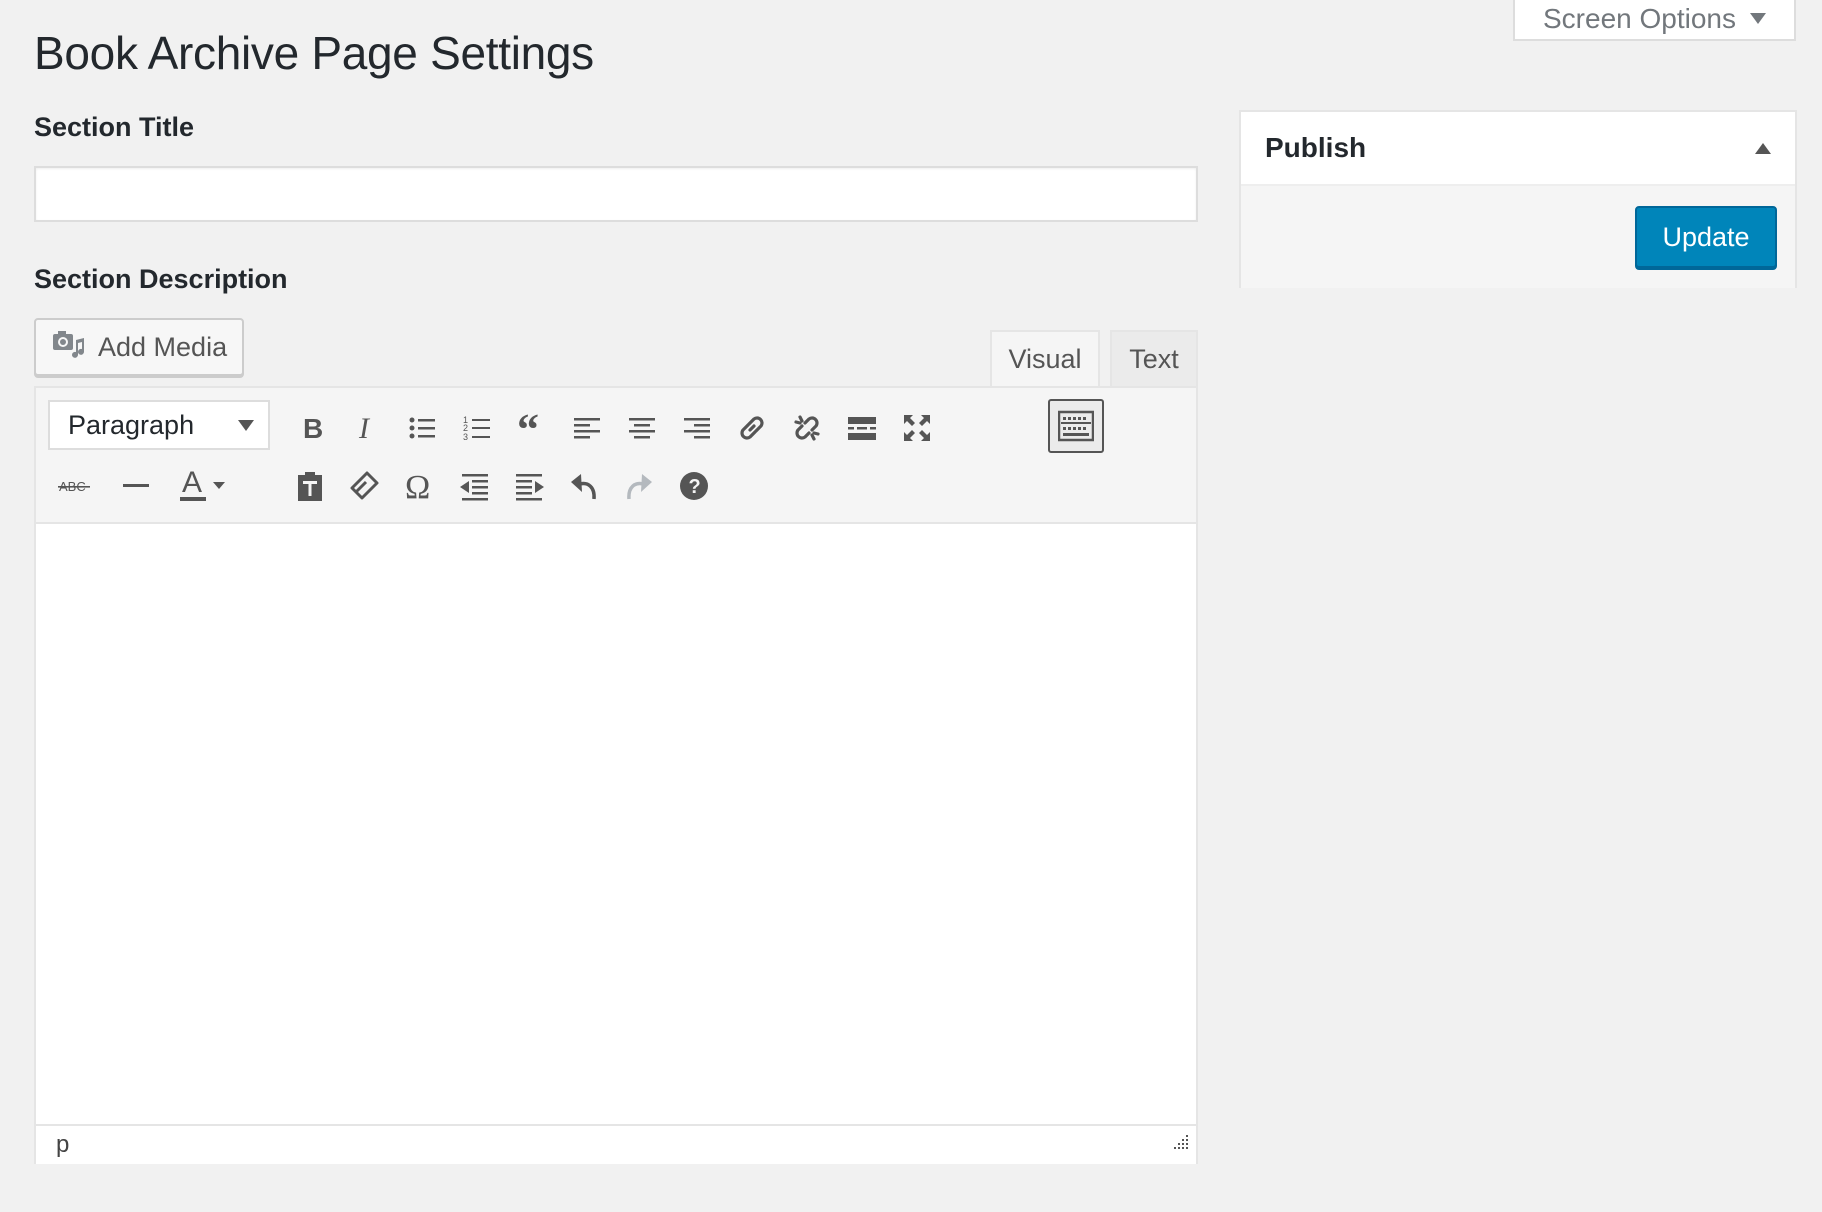 The height and width of the screenshot is (1212, 1822). I want to click on editor-status-bar: p, so click(616, 1144).